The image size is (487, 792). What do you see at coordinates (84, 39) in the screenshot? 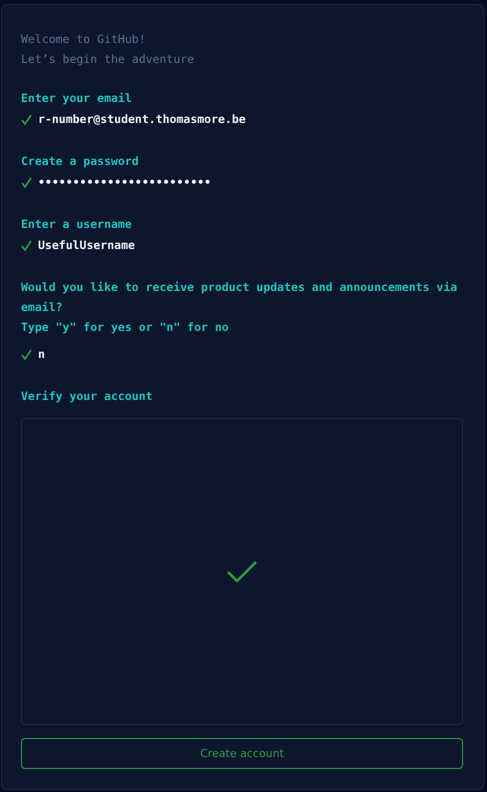
I see `intro-text: Welcome to GitHub!` at bounding box center [84, 39].